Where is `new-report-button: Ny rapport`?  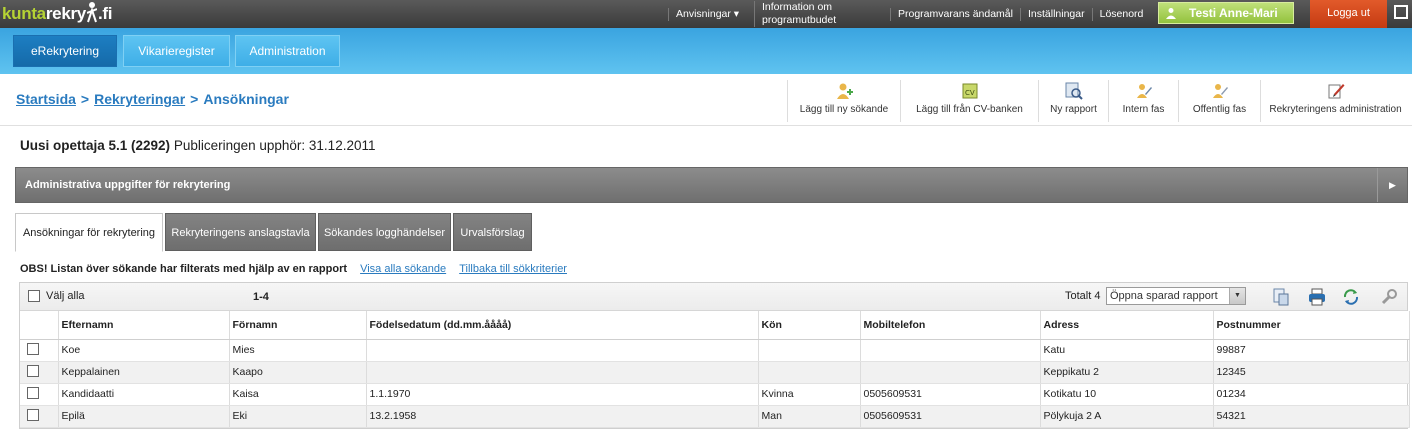 new-report-button: Ny rapport is located at coordinates (1073, 101).